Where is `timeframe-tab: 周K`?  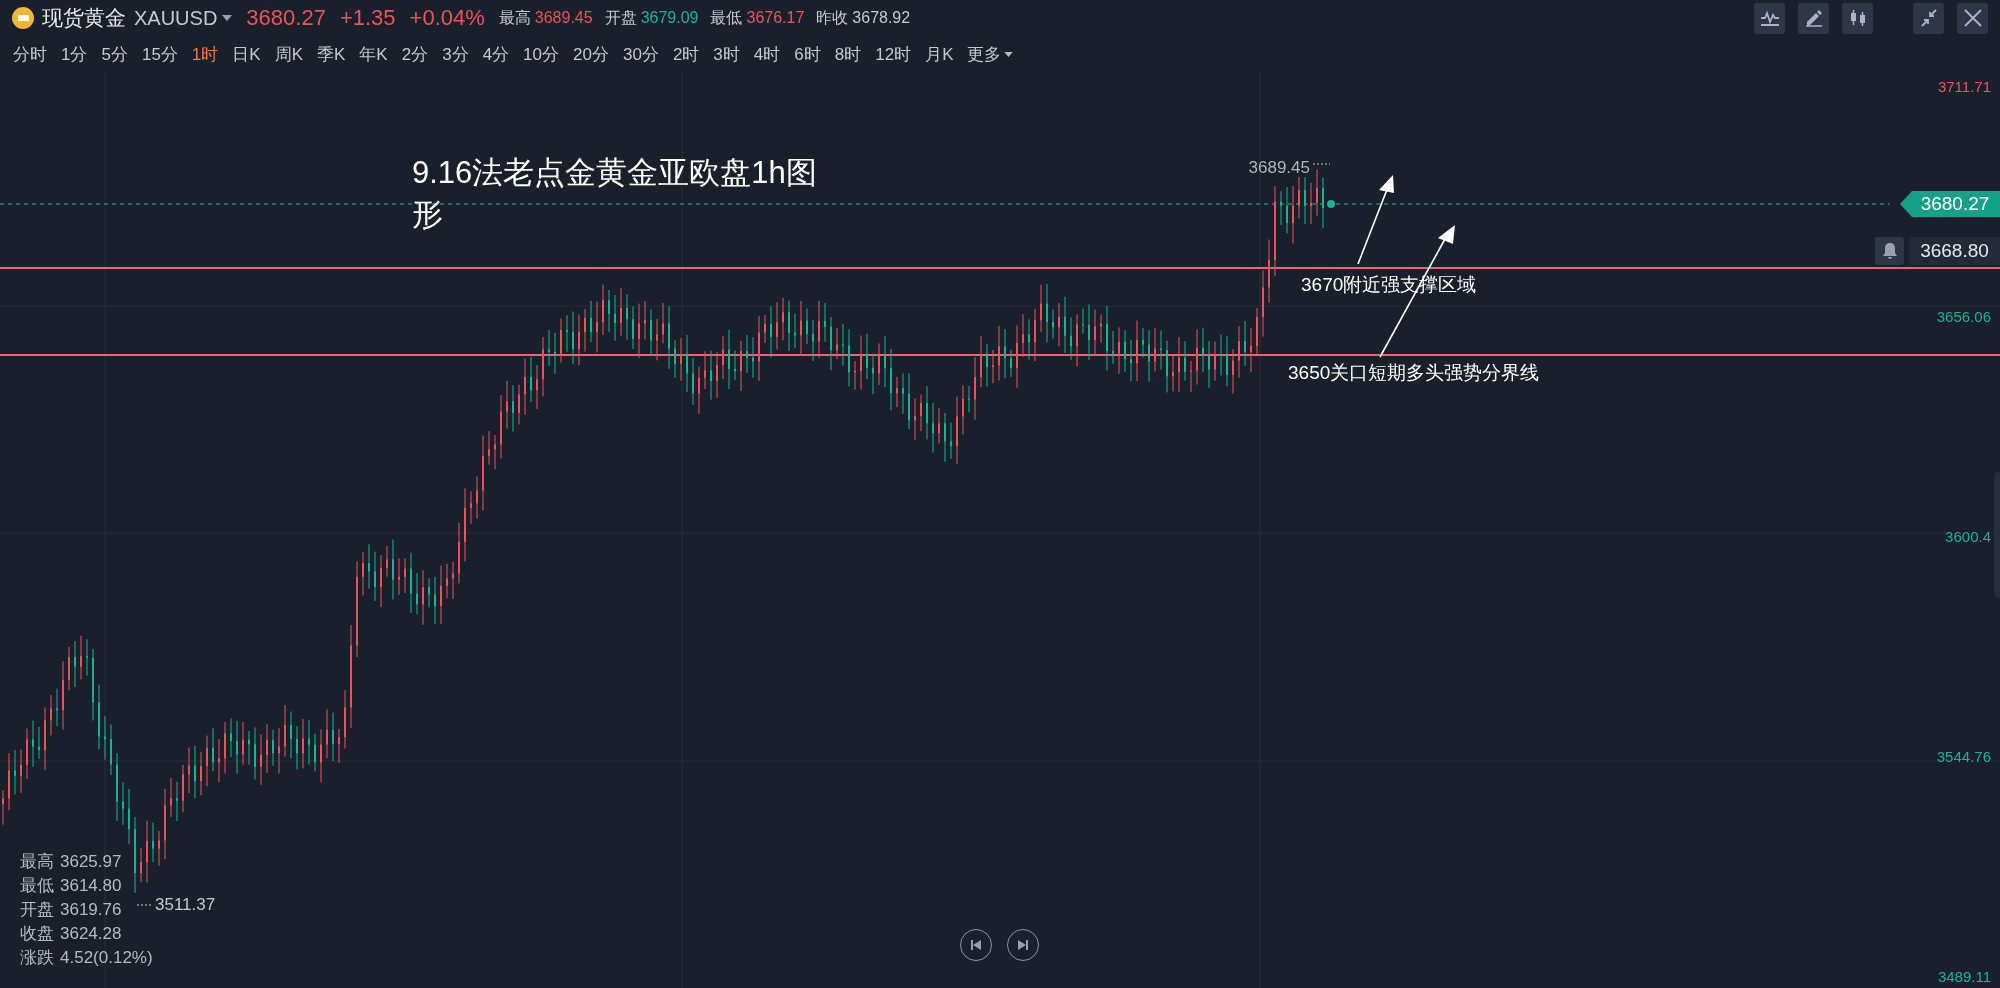
timeframe-tab: 周K is located at coordinates (288, 54).